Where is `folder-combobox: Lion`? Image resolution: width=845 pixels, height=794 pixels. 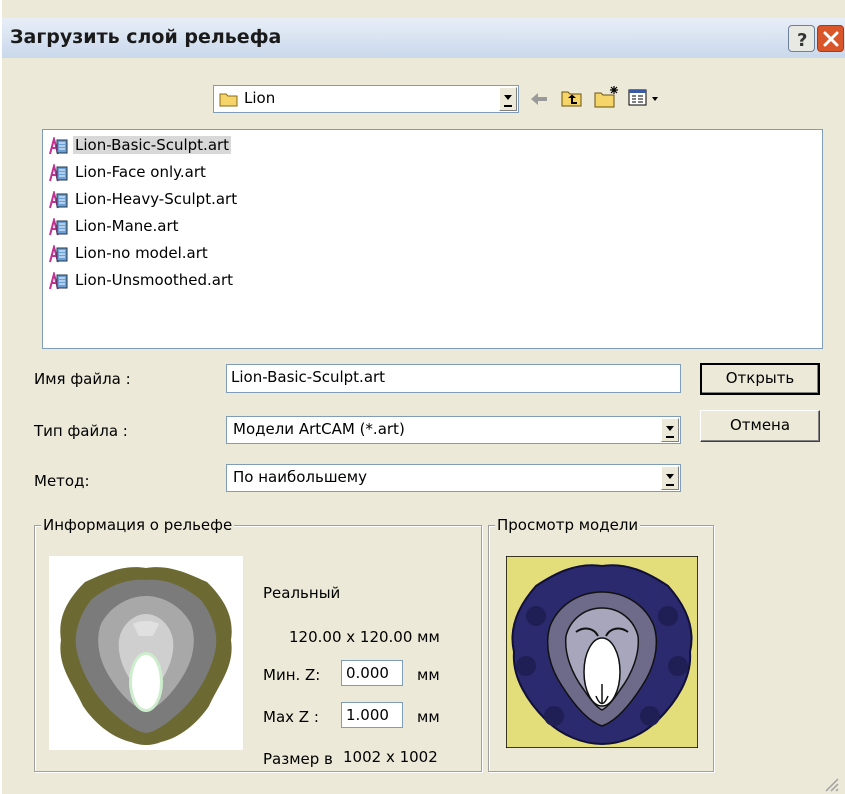
folder-combobox: Lion is located at coordinates (366, 99).